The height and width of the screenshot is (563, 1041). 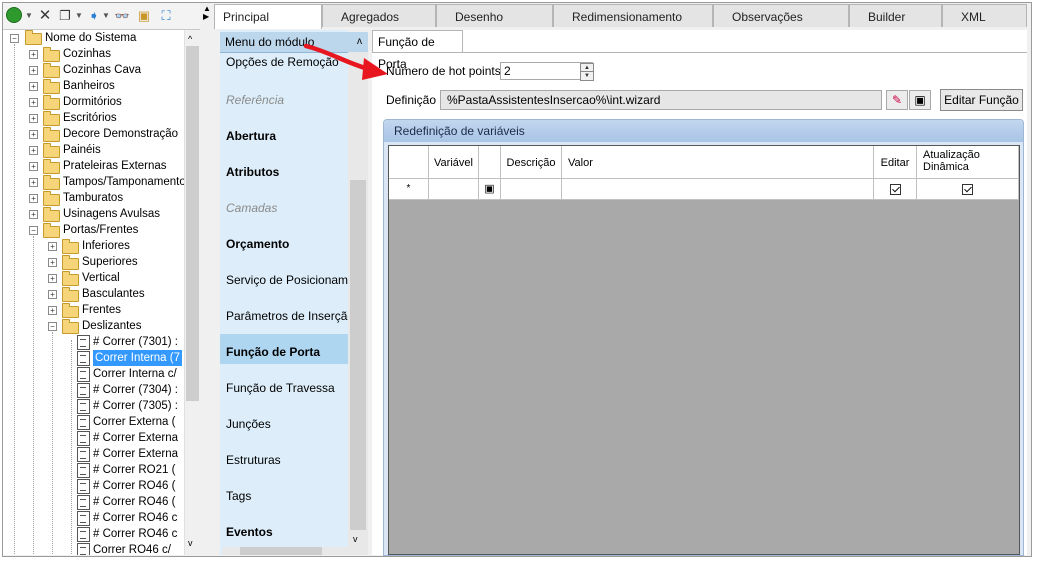 What do you see at coordinates (257, 244) in the screenshot?
I see `menu-item: Orçamento` at bounding box center [257, 244].